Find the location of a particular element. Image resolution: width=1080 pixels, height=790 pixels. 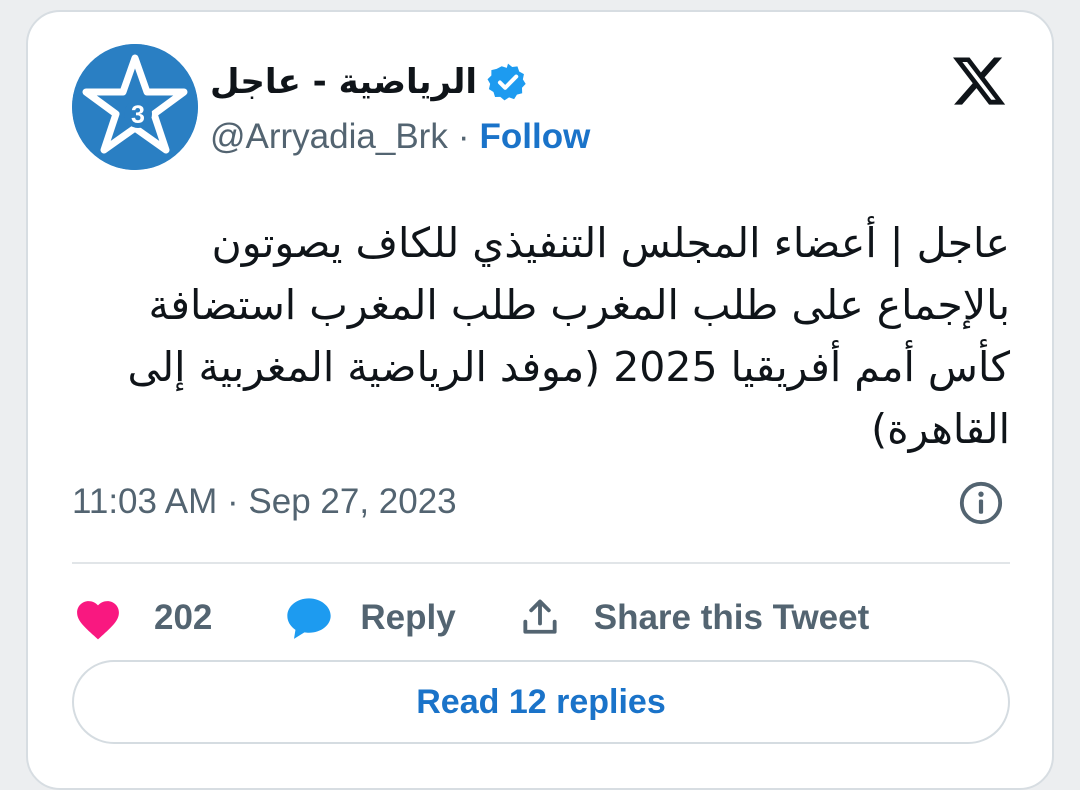

read-replies-button: Read 12 replies is located at coordinates (541, 702).